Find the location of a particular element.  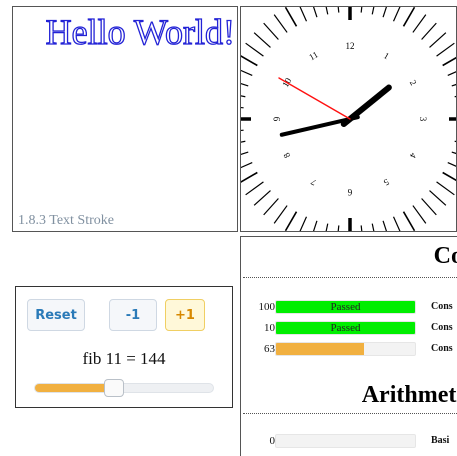

text-stroke-caption: 1.8.3 Text Stroke is located at coordinates (66, 220).